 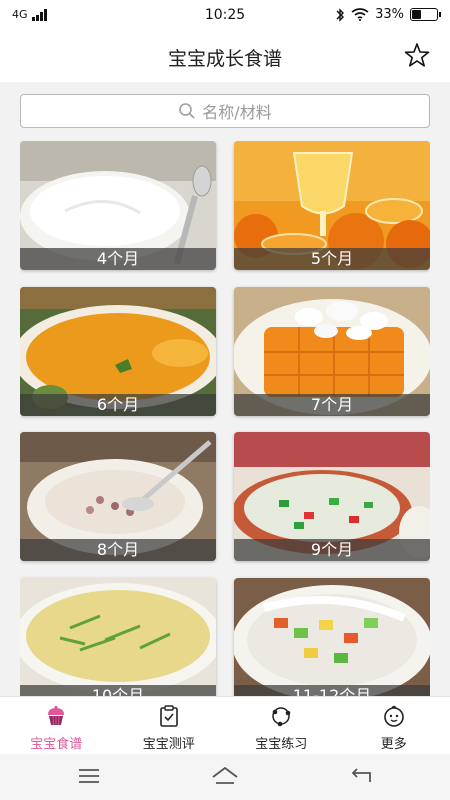 I want to click on search-bar: 名称/材料, so click(x=225, y=111).